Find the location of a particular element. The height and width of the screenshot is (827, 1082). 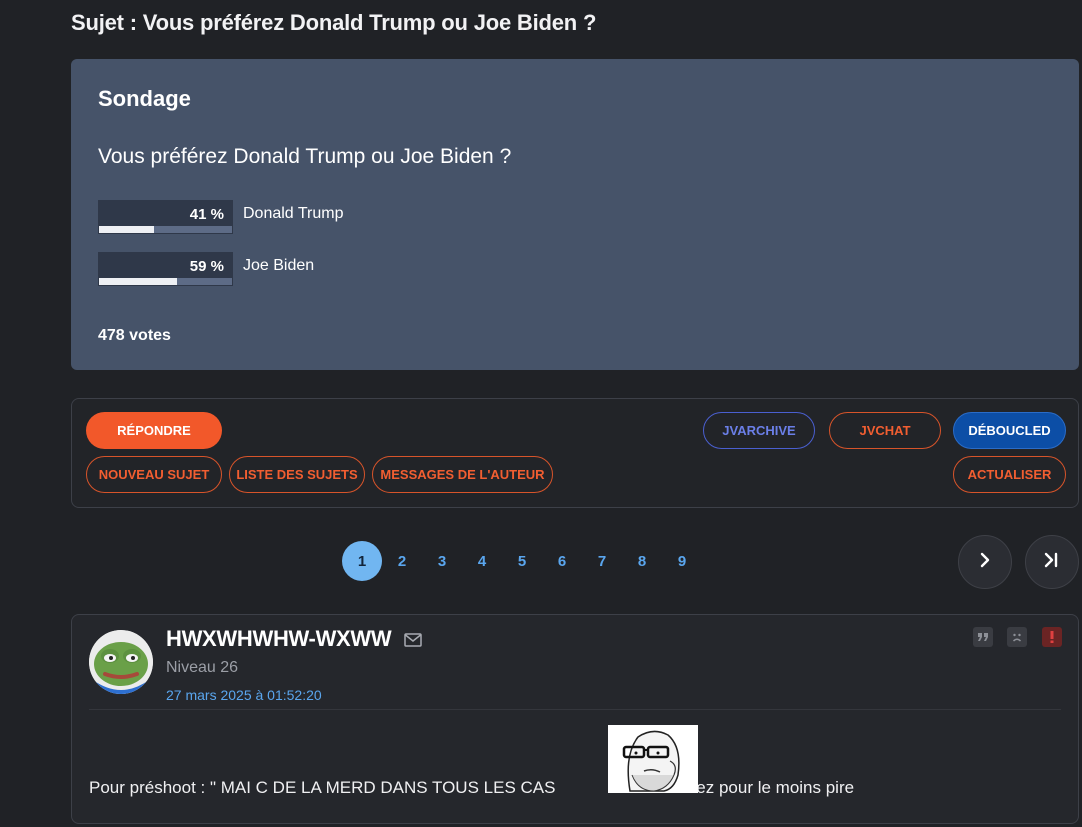

chevron-right-icon is located at coordinates (985, 562).